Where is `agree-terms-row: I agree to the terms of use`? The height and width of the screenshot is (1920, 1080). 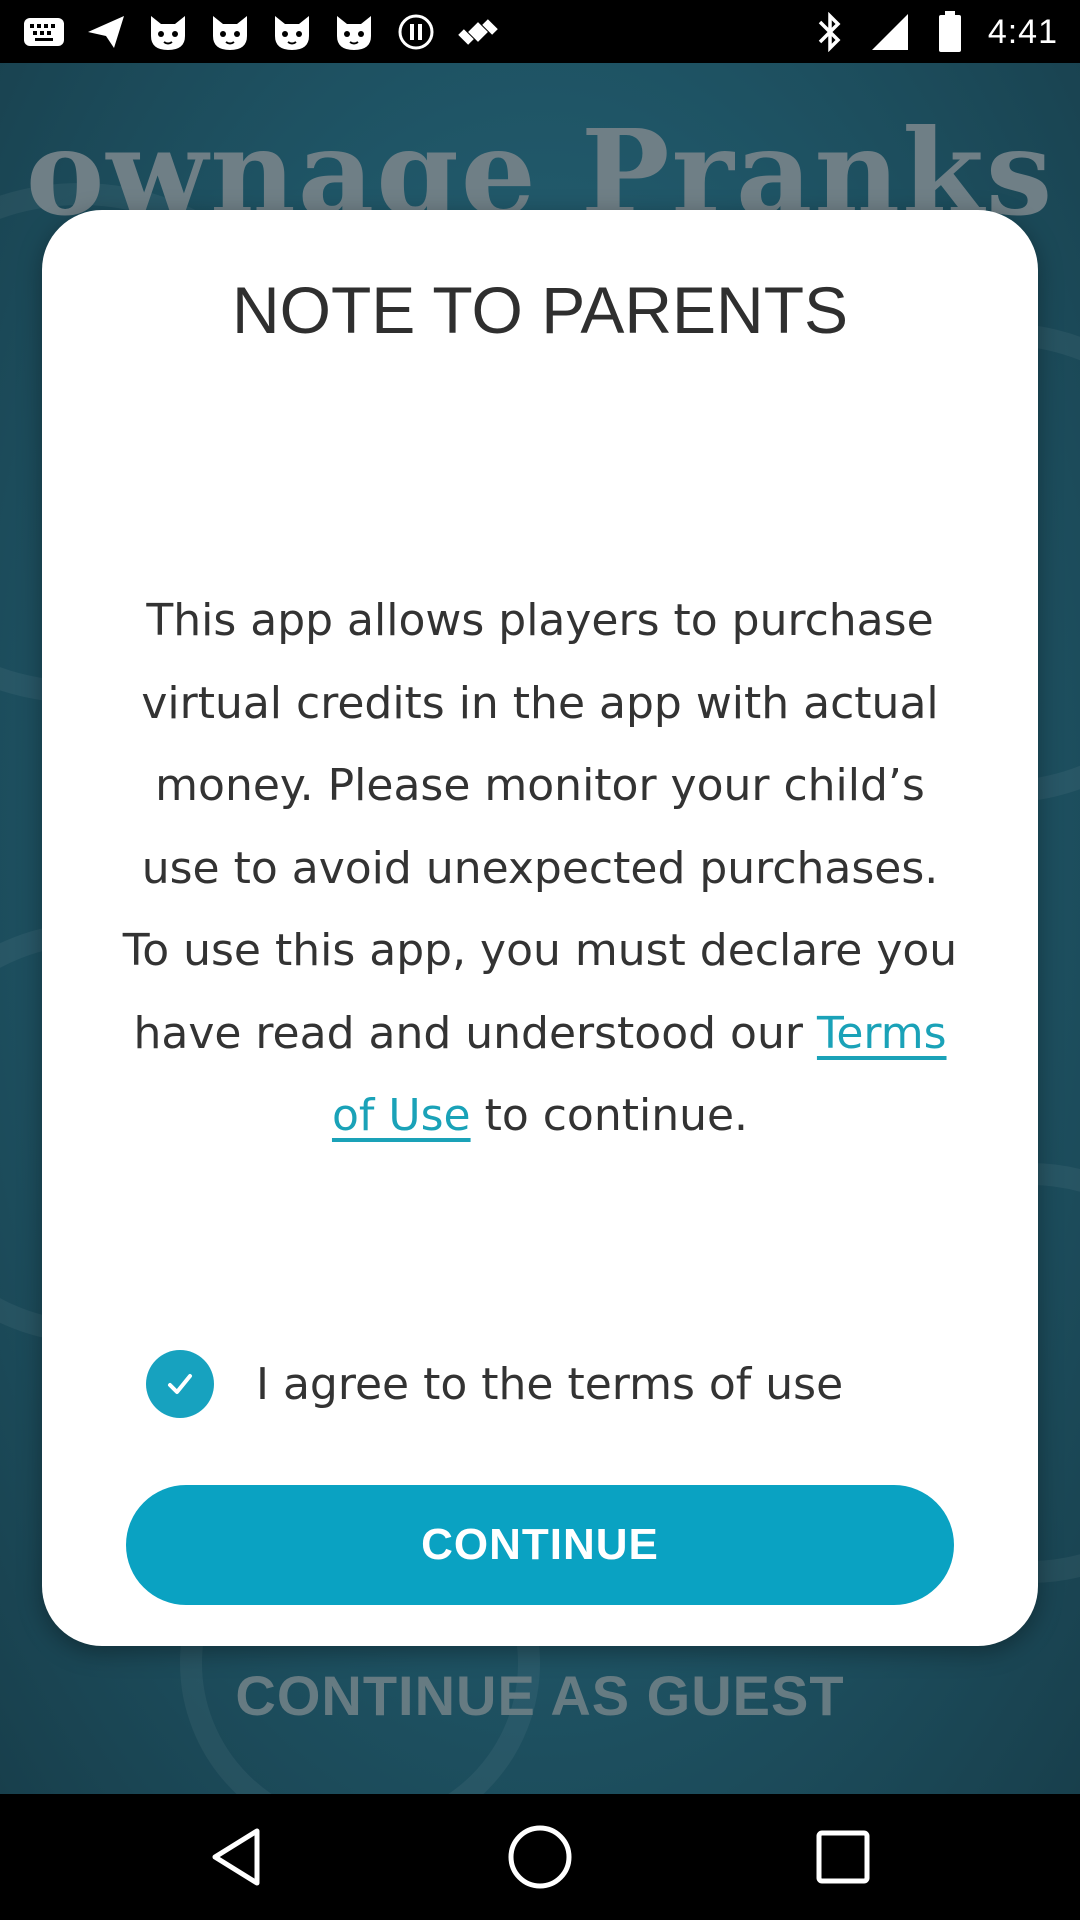
agree-terms-row: I agree to the terms of use is located at coordinates (494, 1384).